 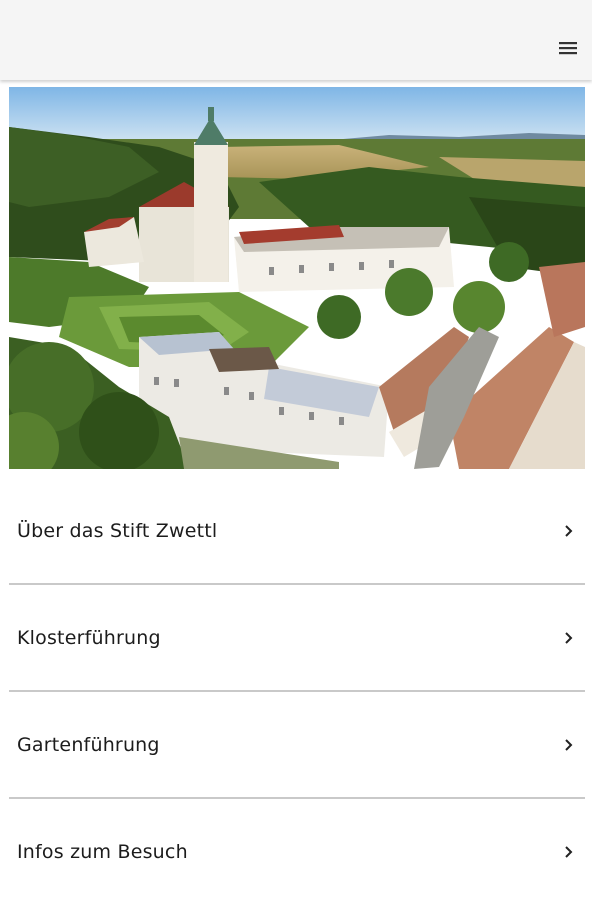 I want to click on menu-item-infos-zum-besuch: Infos zum Besuch, so click(x=297, y=849).